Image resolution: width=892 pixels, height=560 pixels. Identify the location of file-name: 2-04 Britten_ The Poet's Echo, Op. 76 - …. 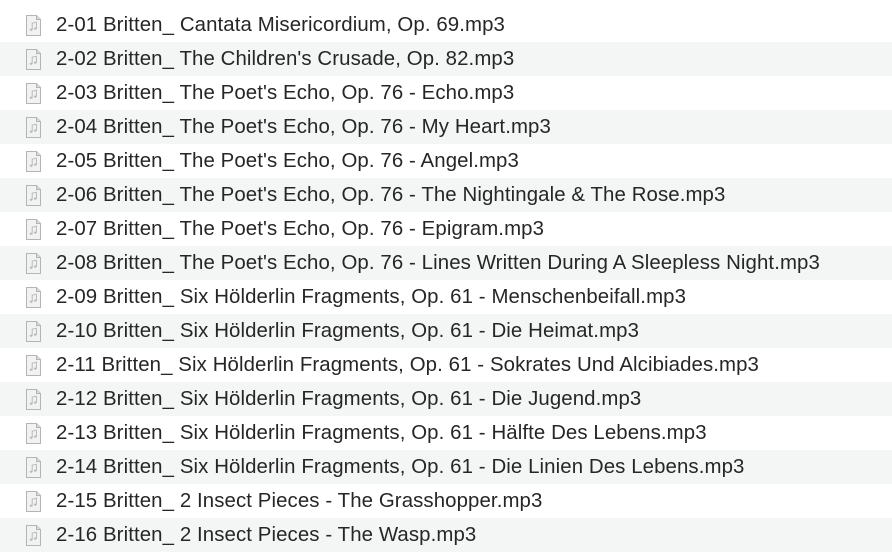
(303, 126).